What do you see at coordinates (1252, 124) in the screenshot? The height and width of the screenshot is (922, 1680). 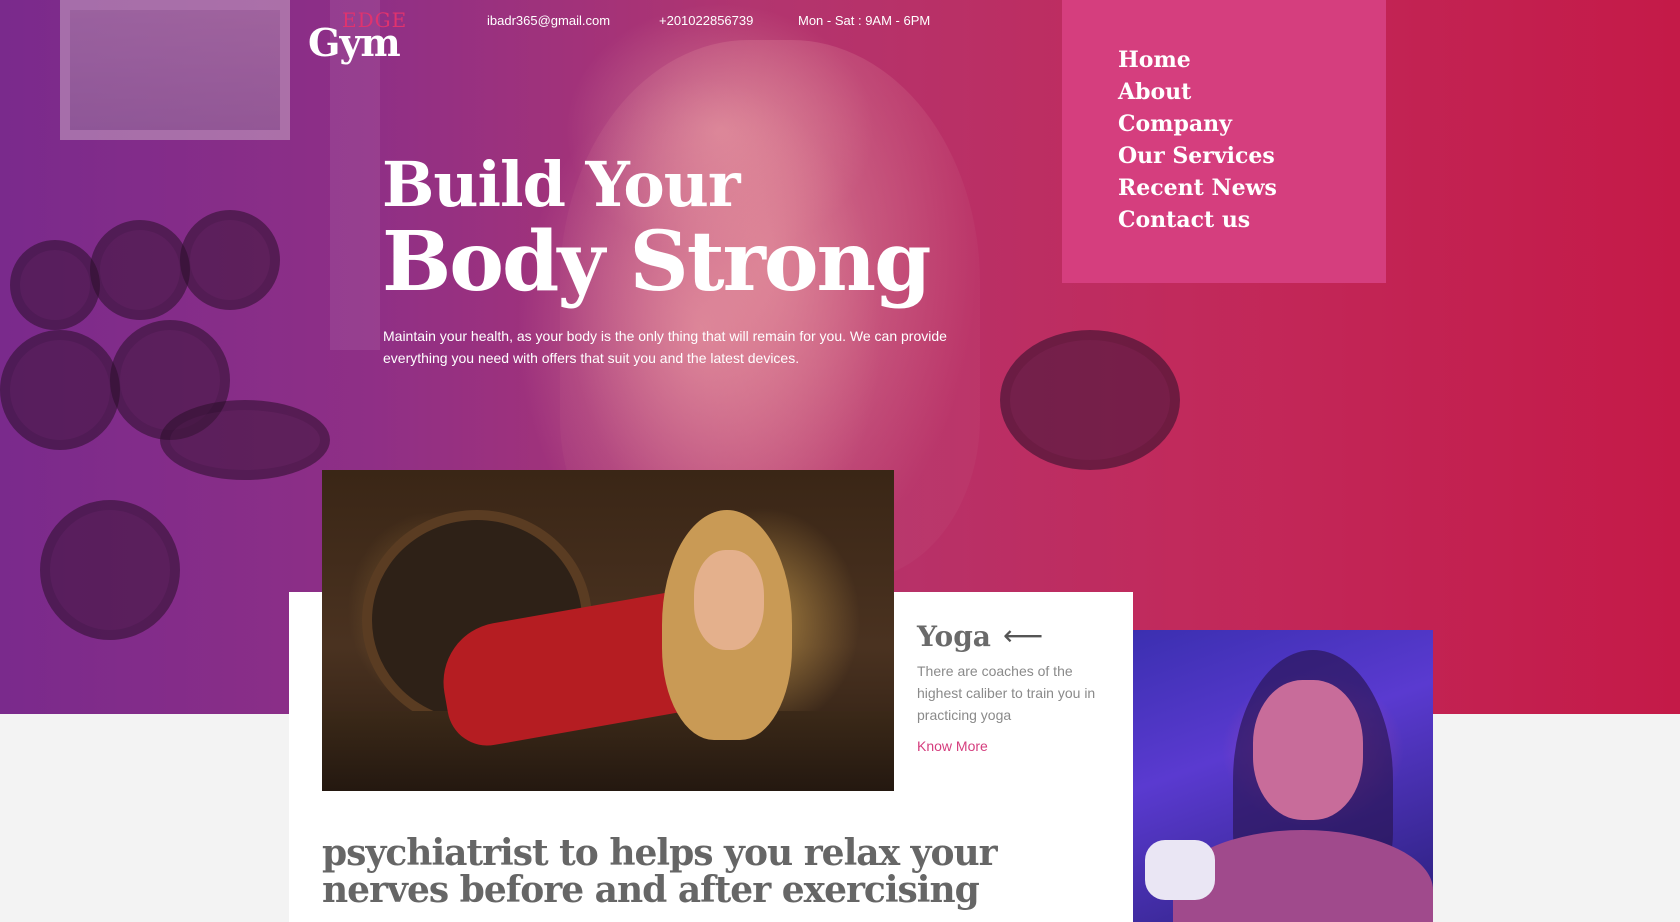 I see `nav-item-company: Company` at bounding box center [1252, 124].